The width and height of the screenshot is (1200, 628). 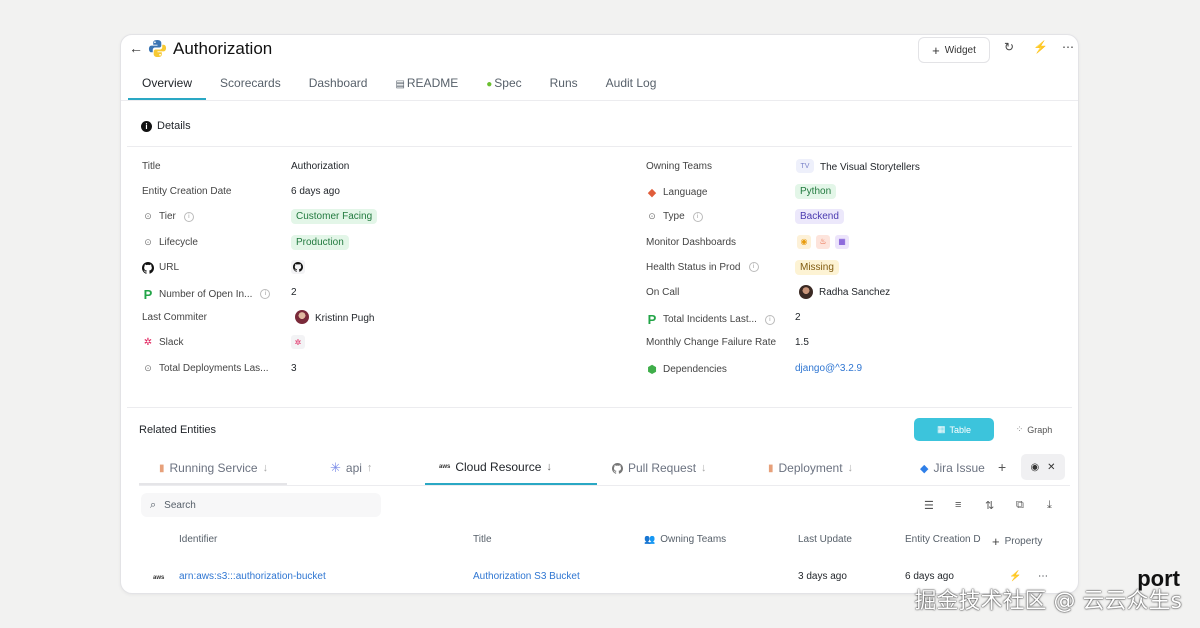 What do you see at coordinates (563, 83) in the screenshot?
I see `tab-label: Runs` at bounding box center [563, 83].